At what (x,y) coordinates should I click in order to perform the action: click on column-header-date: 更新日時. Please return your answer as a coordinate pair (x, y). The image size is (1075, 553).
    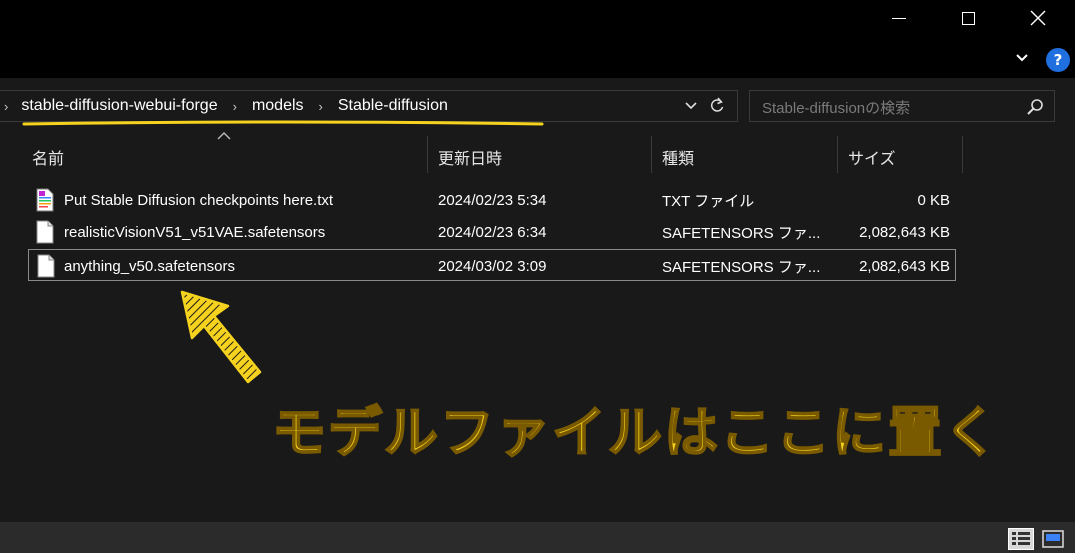
    Looking at the image, I should click on (470, 156).